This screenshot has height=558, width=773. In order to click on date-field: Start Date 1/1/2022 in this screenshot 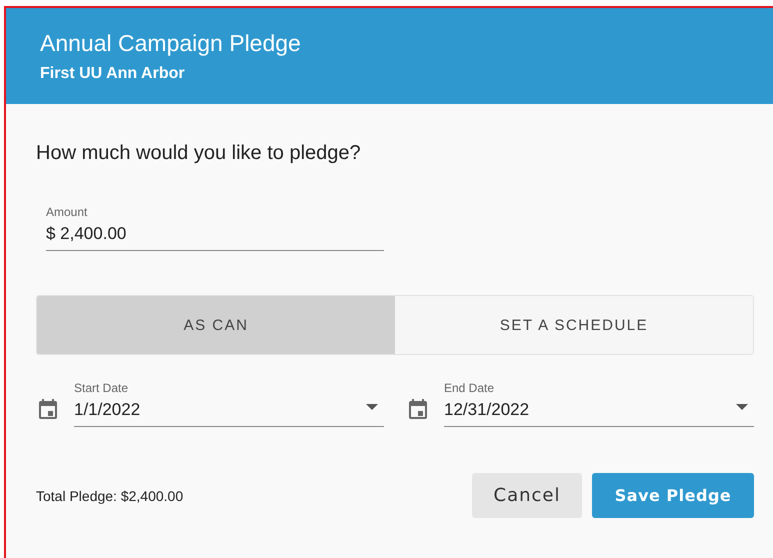, I will do `click(229, 404)`.